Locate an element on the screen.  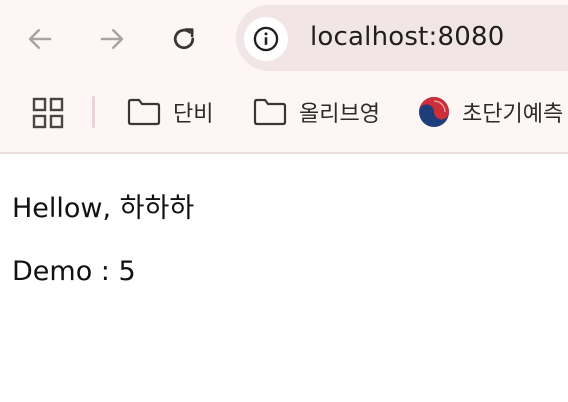
bookmark-label: 초단기예측 is located at coordinates (513, 114).